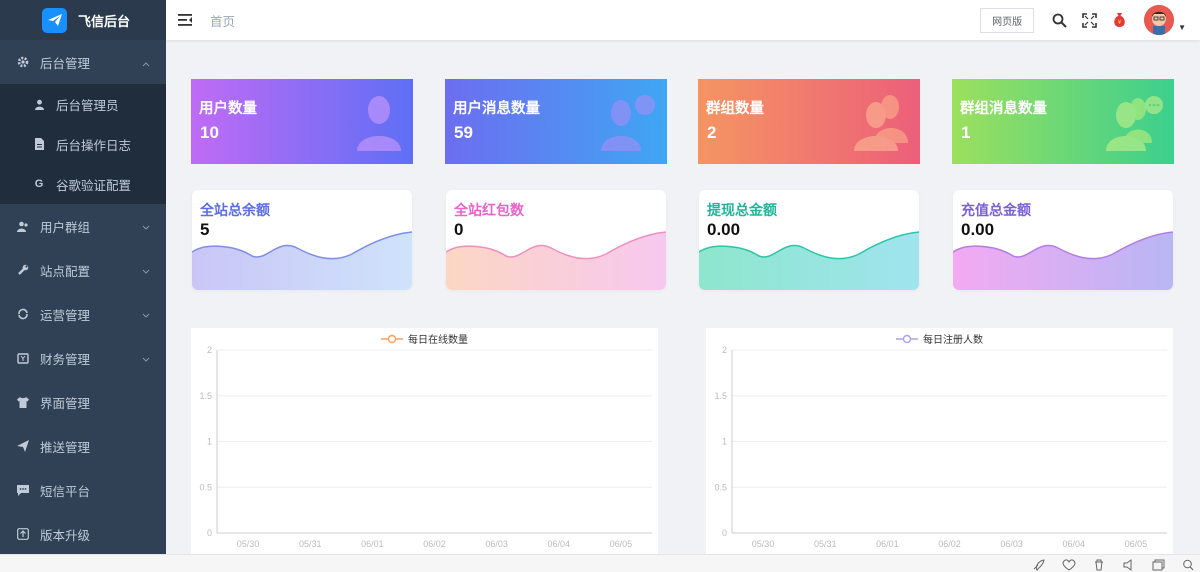  I want to click on menu-label: 后台操作日志, so click(94, 145).